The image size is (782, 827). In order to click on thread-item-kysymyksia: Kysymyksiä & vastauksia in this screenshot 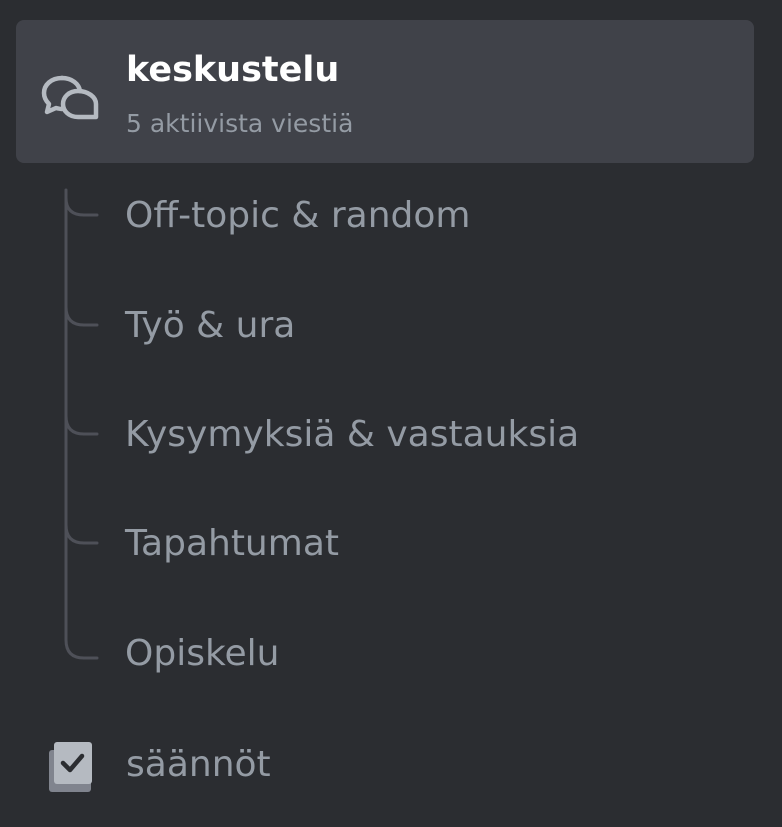, I will do `click(420, 434)`.